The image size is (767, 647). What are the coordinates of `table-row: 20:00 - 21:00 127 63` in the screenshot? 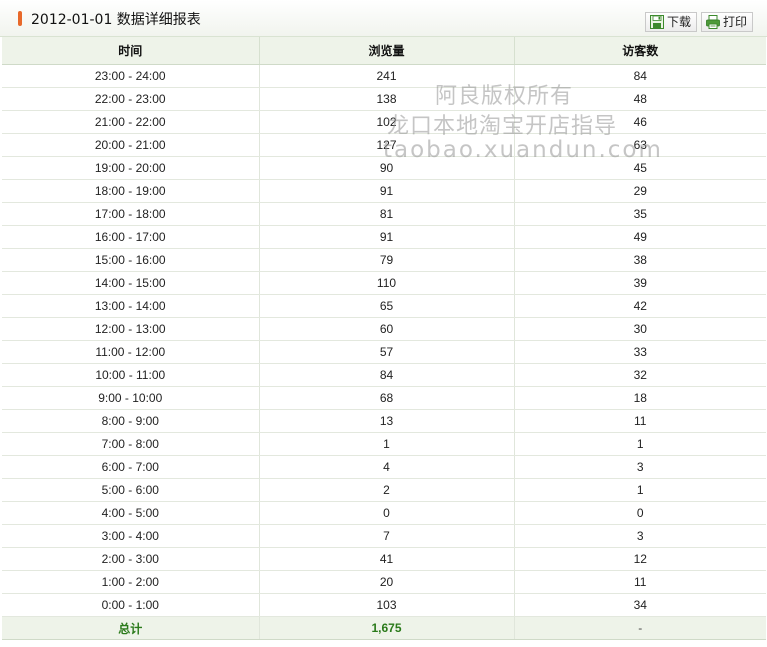 It's located at (384, 145).